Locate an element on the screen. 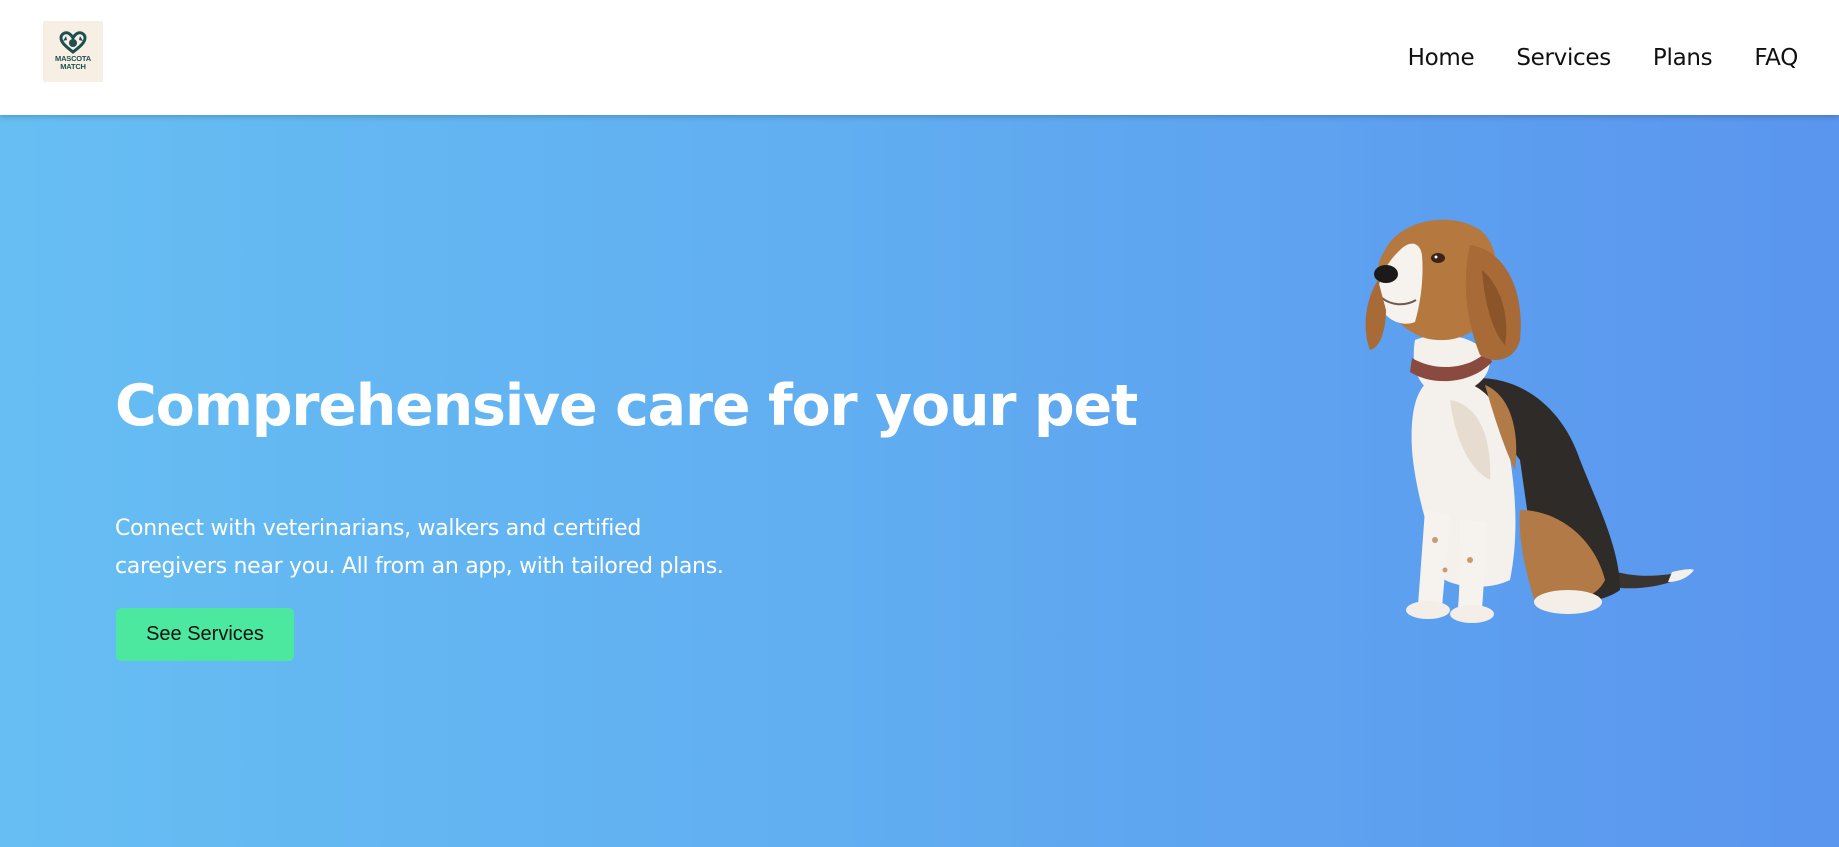 This screenshot has height=847, width=1839. beagle-dog-image is located at coordinates (1529, 421).